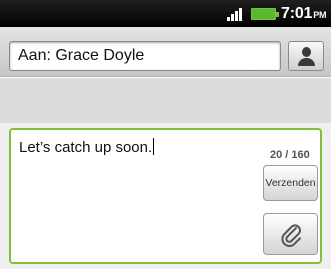 The height and width of the screenshot is (269, 331). I want to click on add-contact-button, so click(306, 56).